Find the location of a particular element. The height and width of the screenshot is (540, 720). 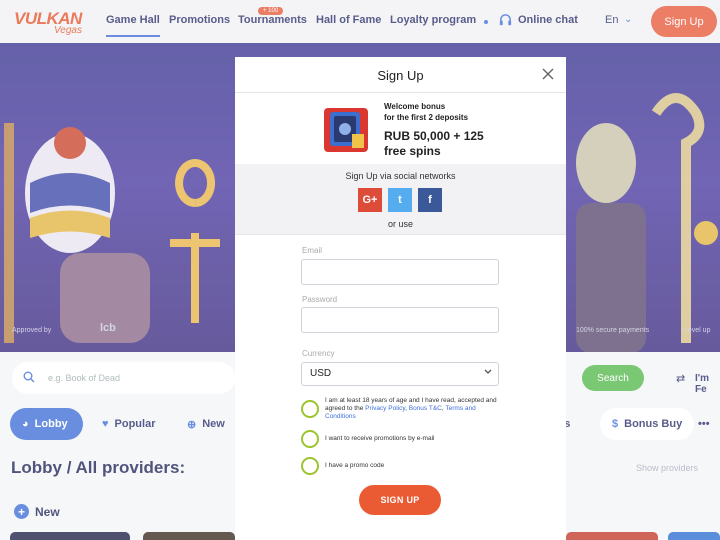

modal-title: Sign Up is located at coordinates (400, 75).